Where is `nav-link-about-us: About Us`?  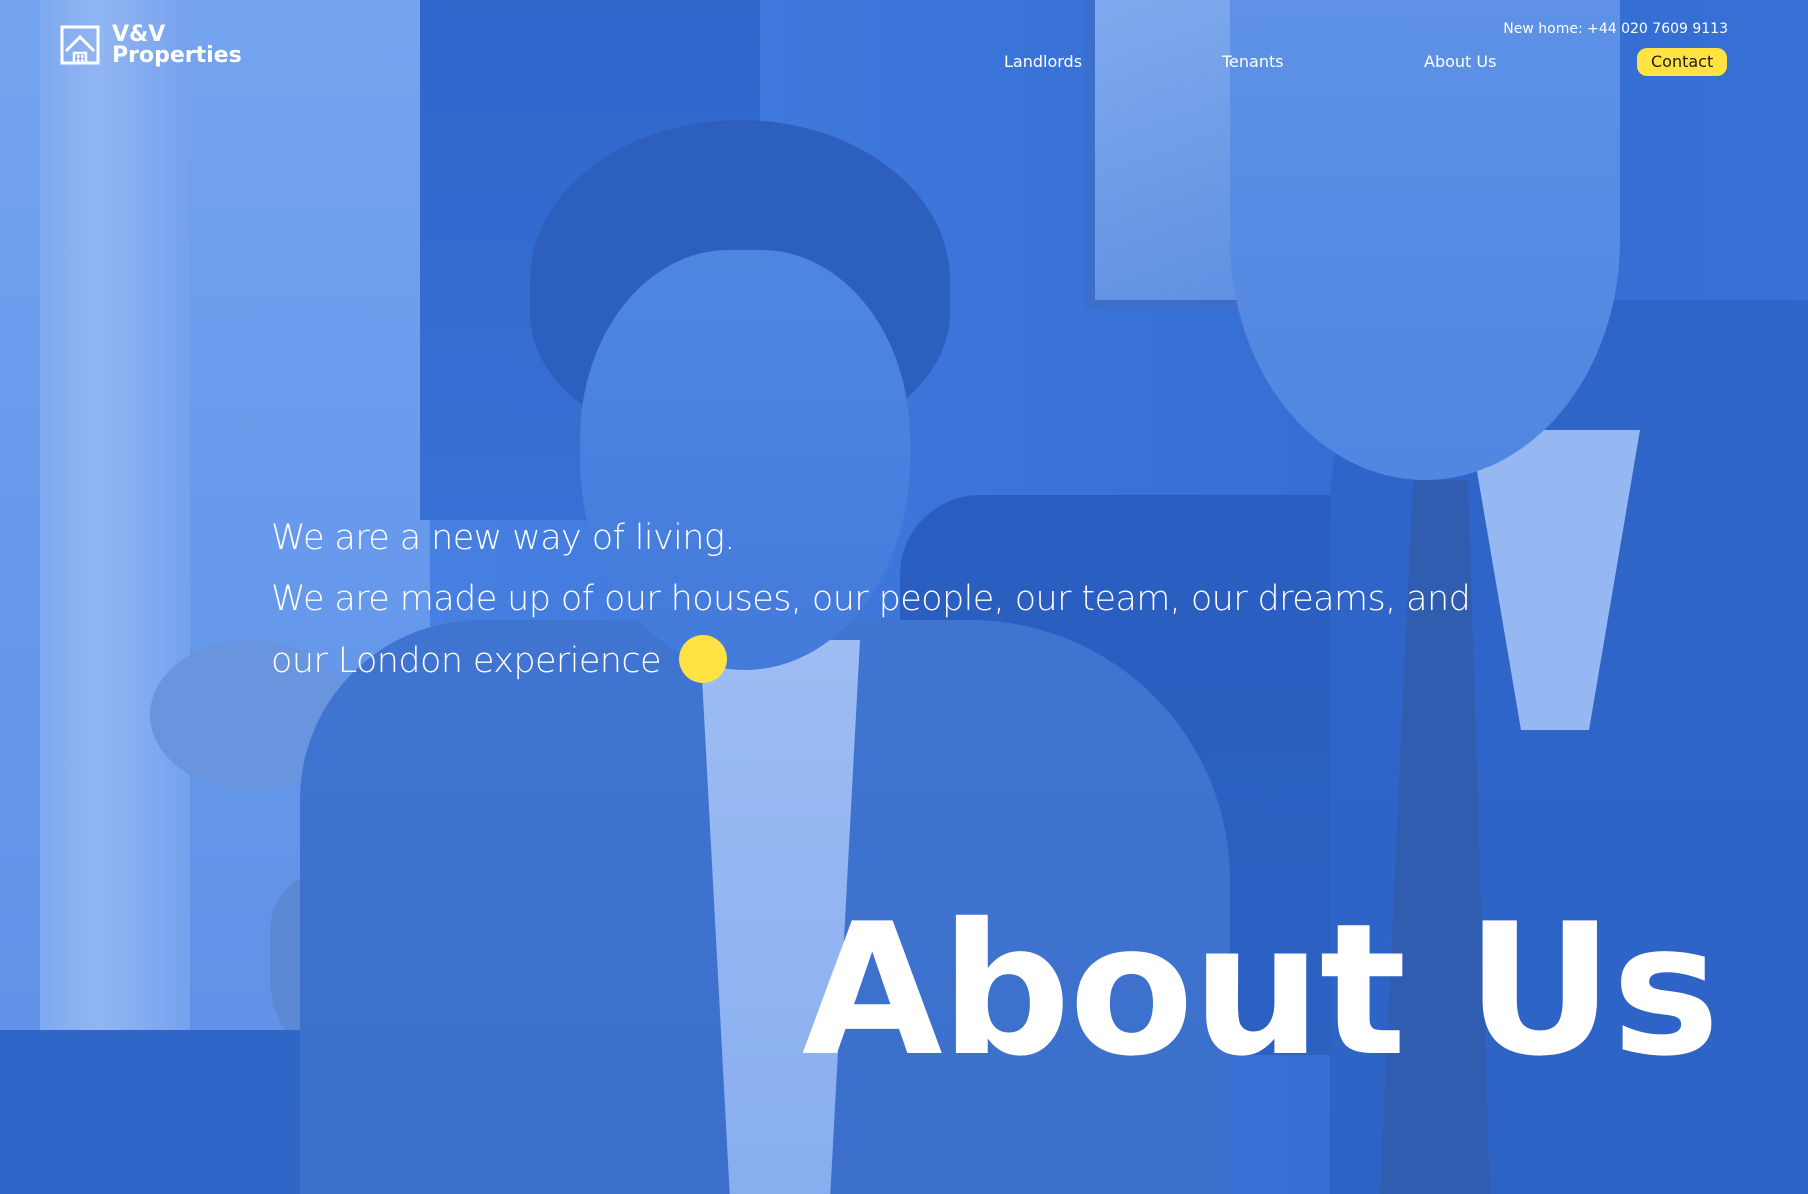 nav-link-about-us: About Us is located at coordinates (1460, 62).